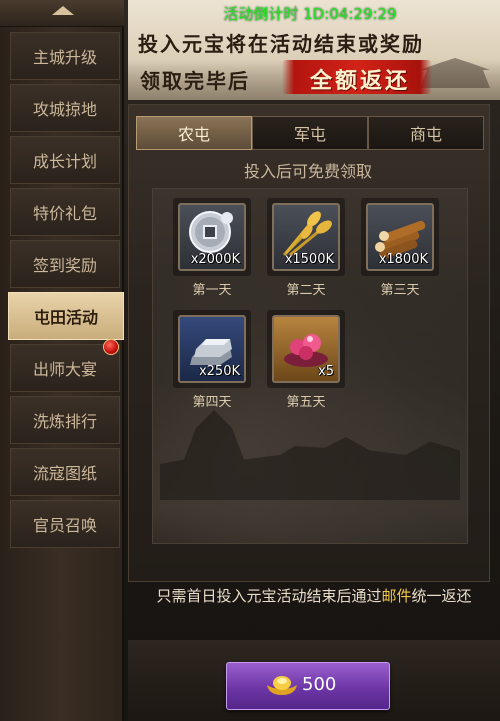 This screenshot has width=500, height=721. Describe the element at coordinates (219, 371) in the screenshot. I see `reward-quantity: x250K` at that location.